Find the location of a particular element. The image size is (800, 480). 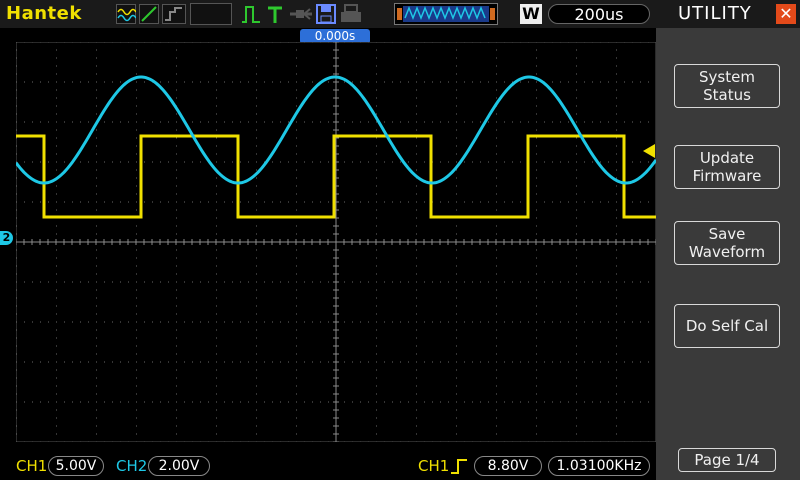

waveform-memory-icon is located at coordinates (446, 14).